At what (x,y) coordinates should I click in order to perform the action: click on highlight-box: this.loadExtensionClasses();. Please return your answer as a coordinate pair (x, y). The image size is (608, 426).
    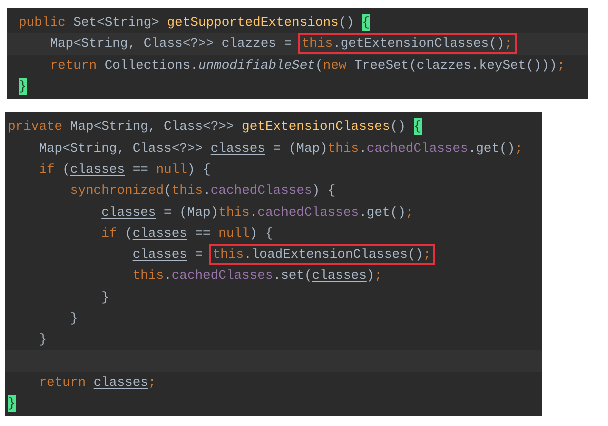
    Looking at the image, I should click on (322, 255).